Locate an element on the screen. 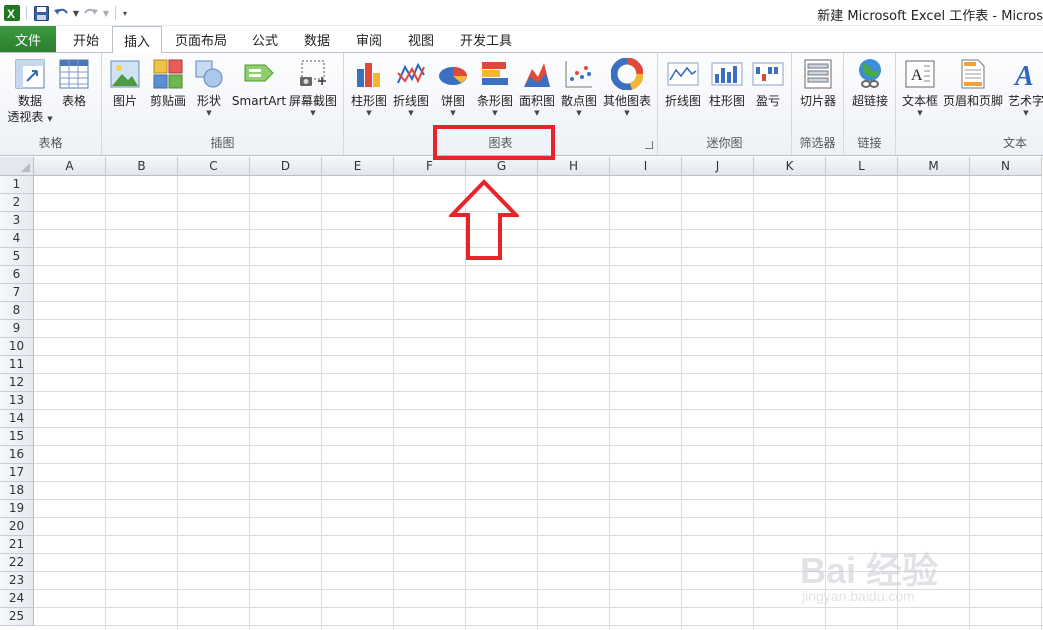  hyperlink-button: 超链接 is located at coordinates (870, 83).